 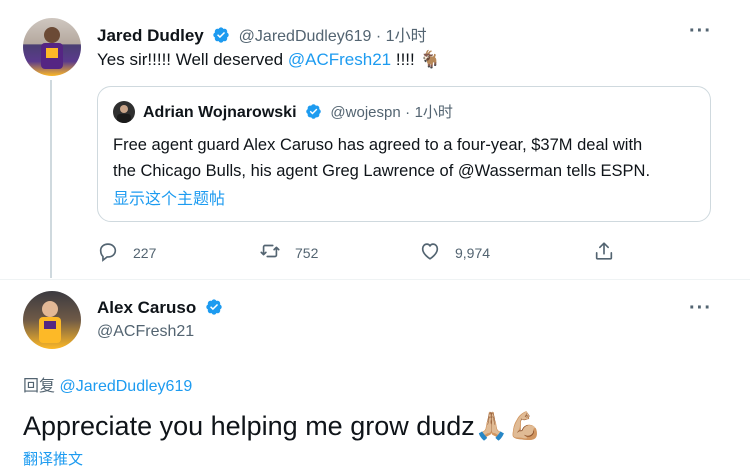 I want to click on reply-text: Appreciate you helping me grow dudz, so click(x=249, y=426).